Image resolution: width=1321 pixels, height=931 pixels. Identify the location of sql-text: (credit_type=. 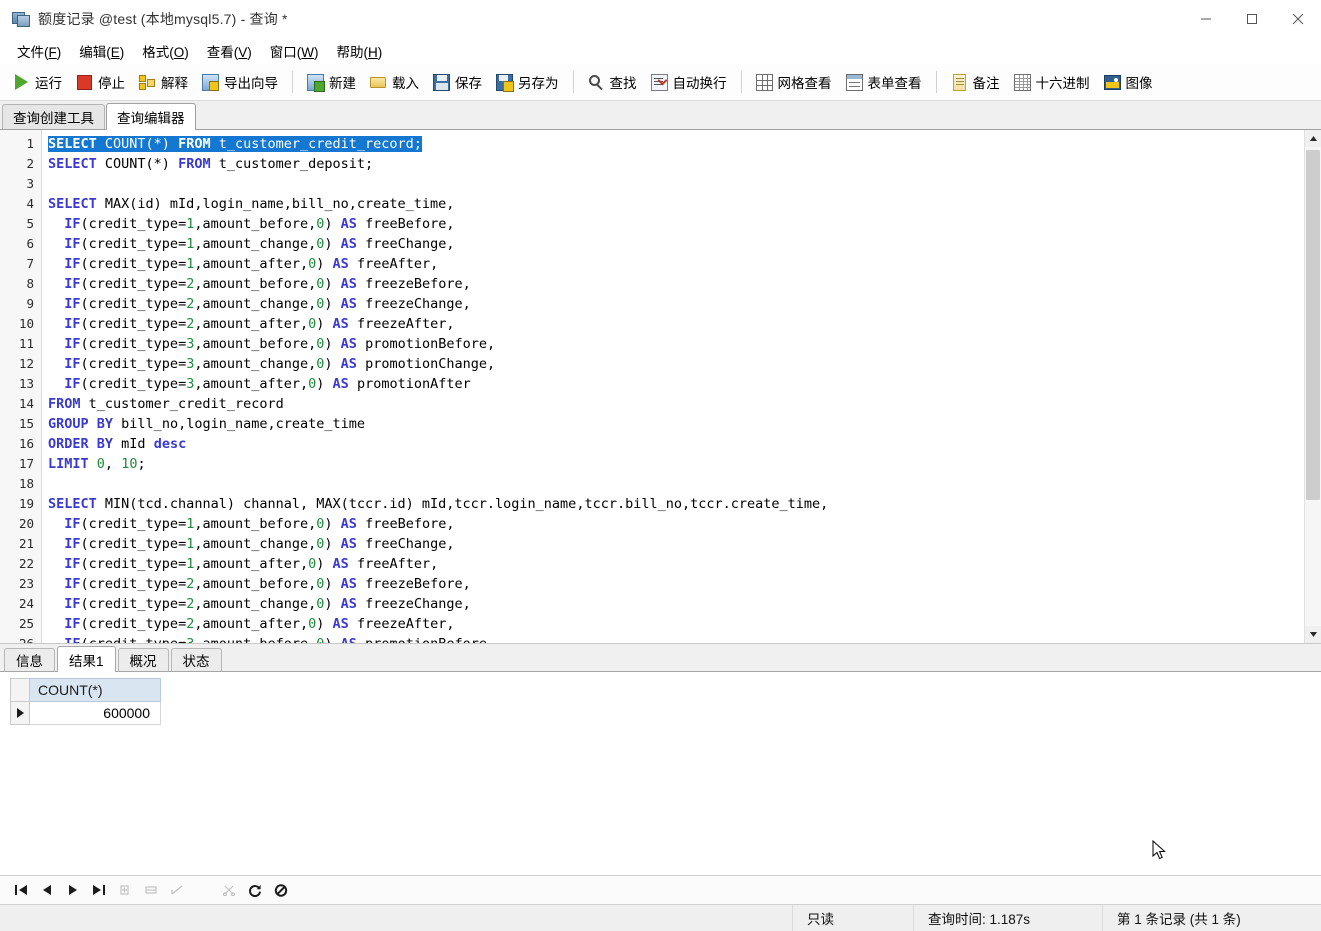
(133, 564).